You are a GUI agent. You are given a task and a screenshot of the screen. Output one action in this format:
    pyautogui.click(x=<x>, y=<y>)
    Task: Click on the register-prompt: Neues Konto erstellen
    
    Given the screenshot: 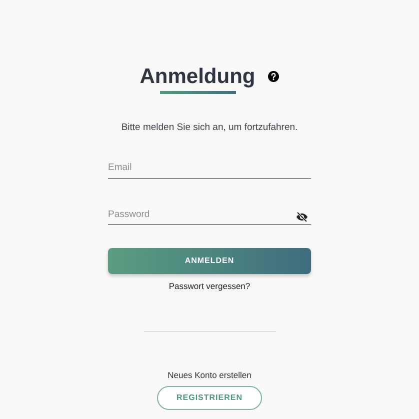 What is the action you would take?
    pyautogui.click(x=210, y=375)
    